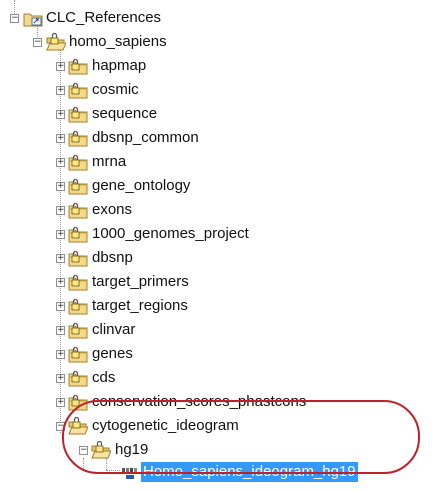 The image size is (440, 492). I want to click on tree-node-exons: + exons, so click(67, 210).